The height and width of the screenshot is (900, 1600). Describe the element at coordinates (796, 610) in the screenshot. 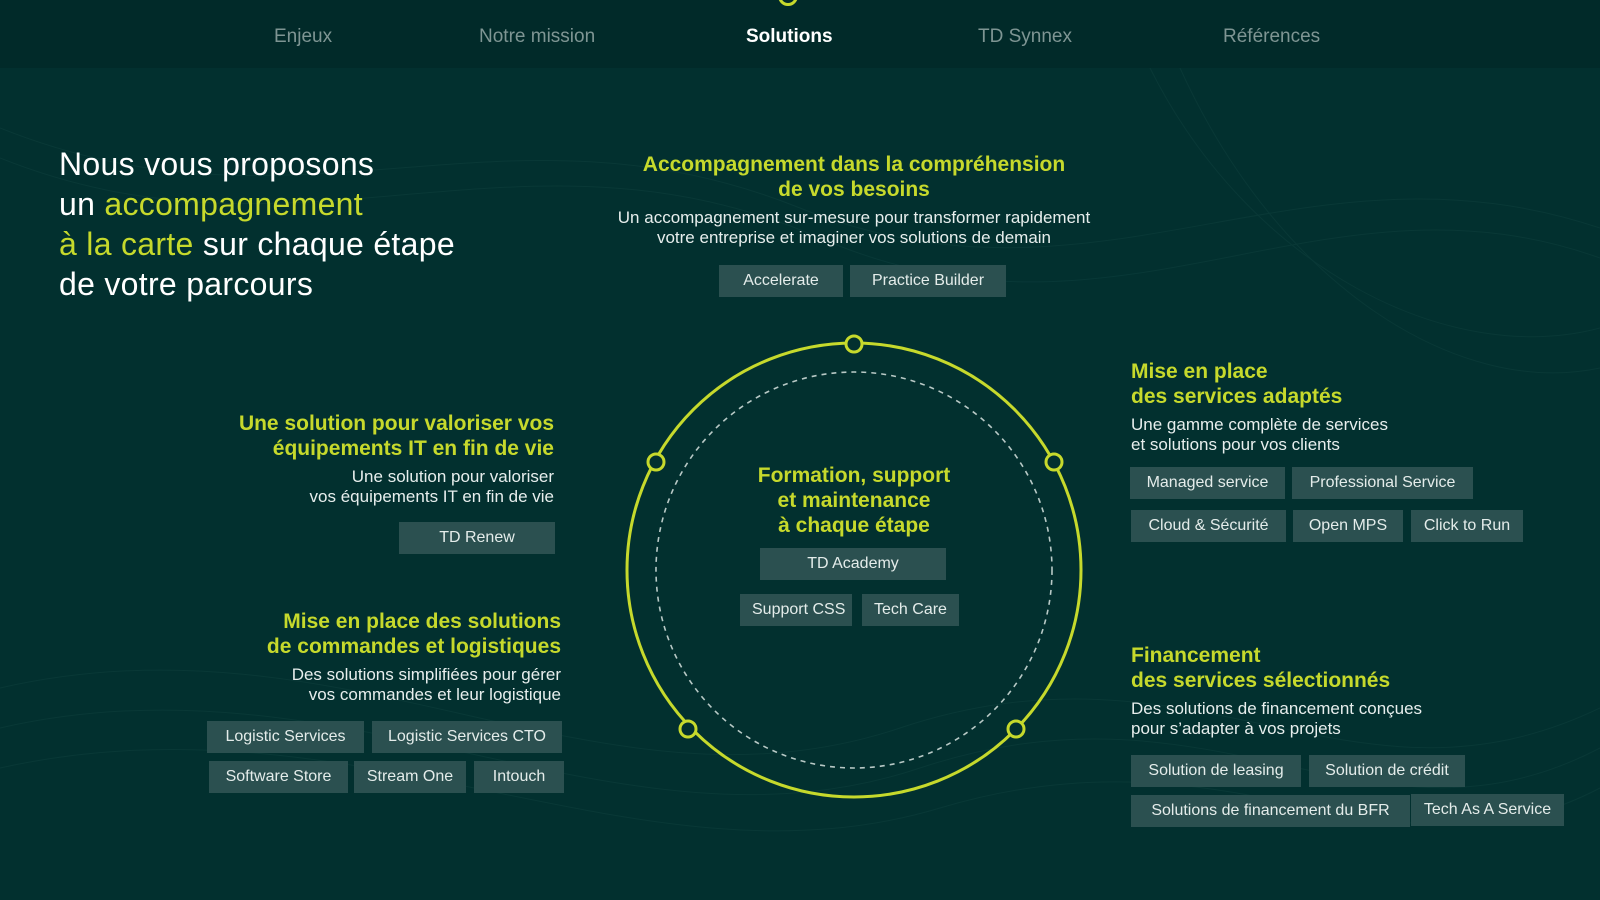

I see `tag-support-css: Support CSS` at that location.